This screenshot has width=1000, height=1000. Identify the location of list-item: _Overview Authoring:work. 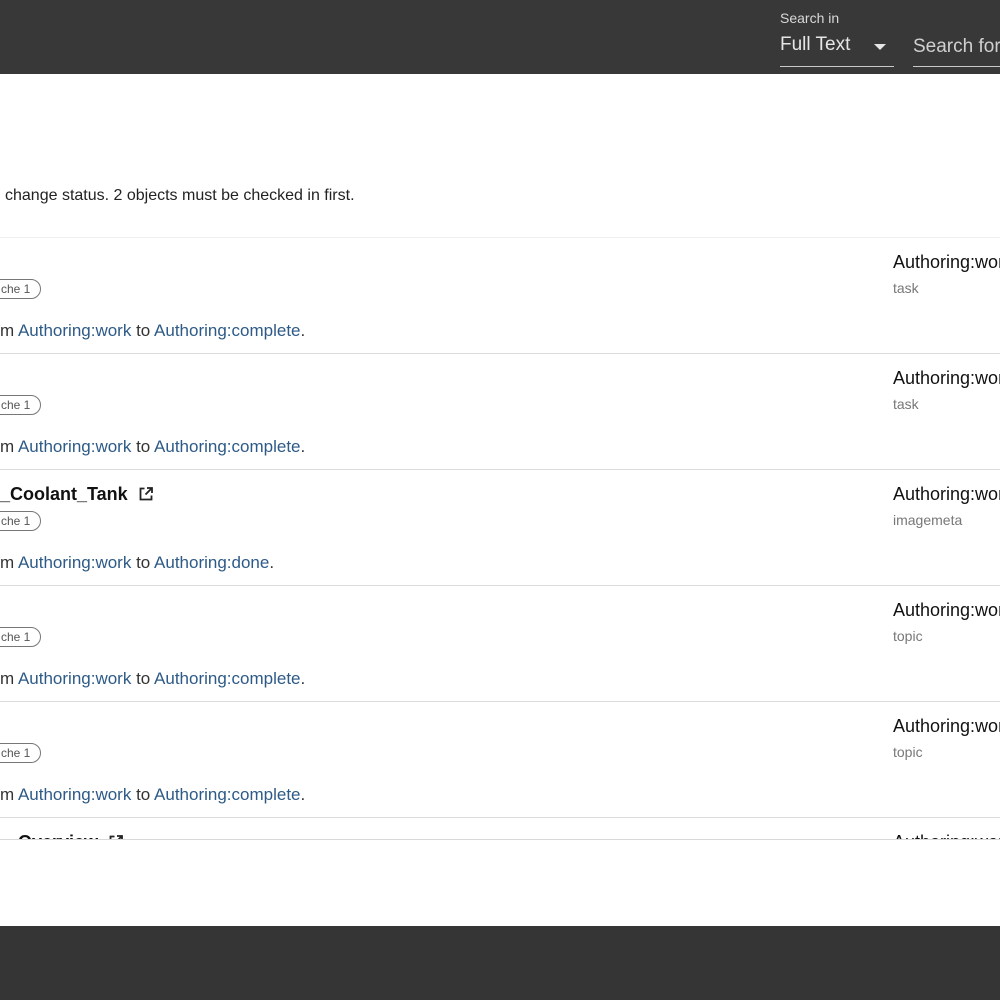
(500, 829).